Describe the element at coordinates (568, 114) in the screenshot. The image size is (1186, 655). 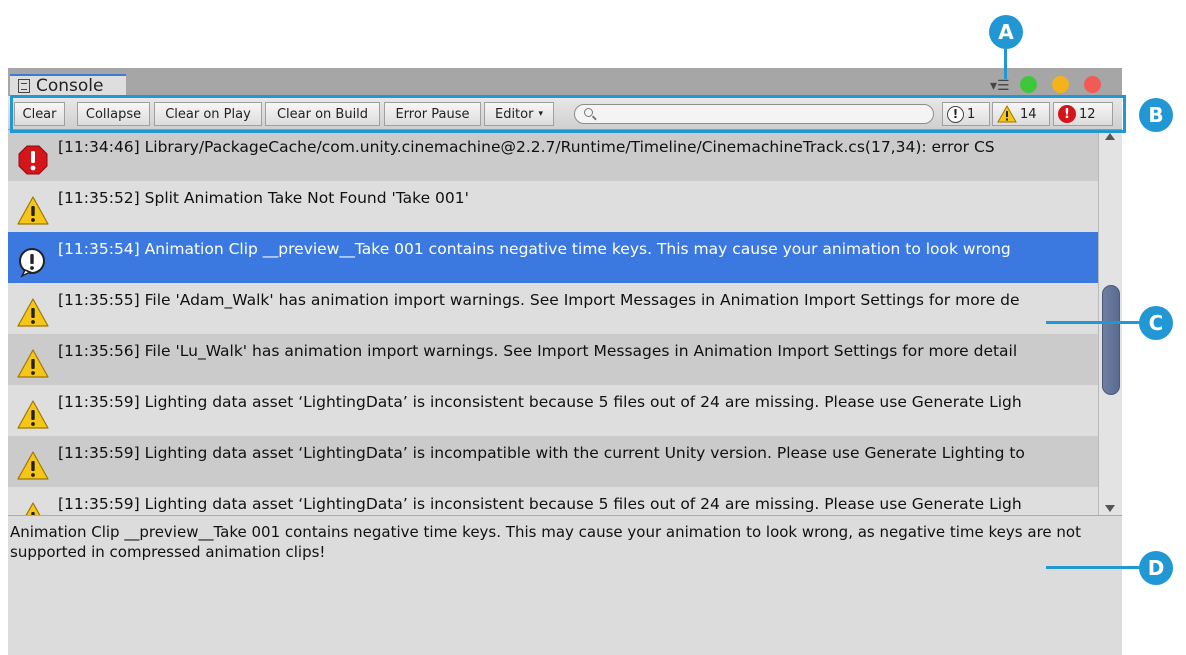
I see `toolbar-highlight-frame` at that location.